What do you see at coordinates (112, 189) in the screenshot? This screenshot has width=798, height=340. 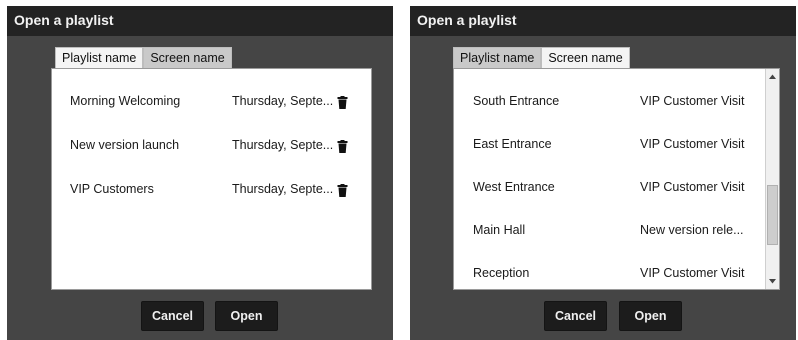 I see `playlist-name: VIP Customers` at bounding box center [112, 189].